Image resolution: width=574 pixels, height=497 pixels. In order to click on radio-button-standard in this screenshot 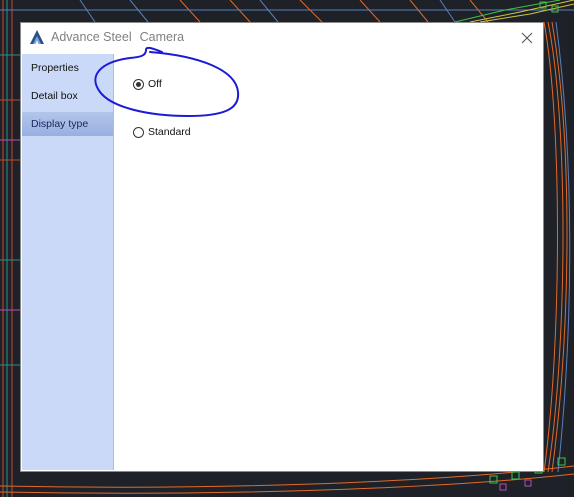, I will do `click(138, 132)`.